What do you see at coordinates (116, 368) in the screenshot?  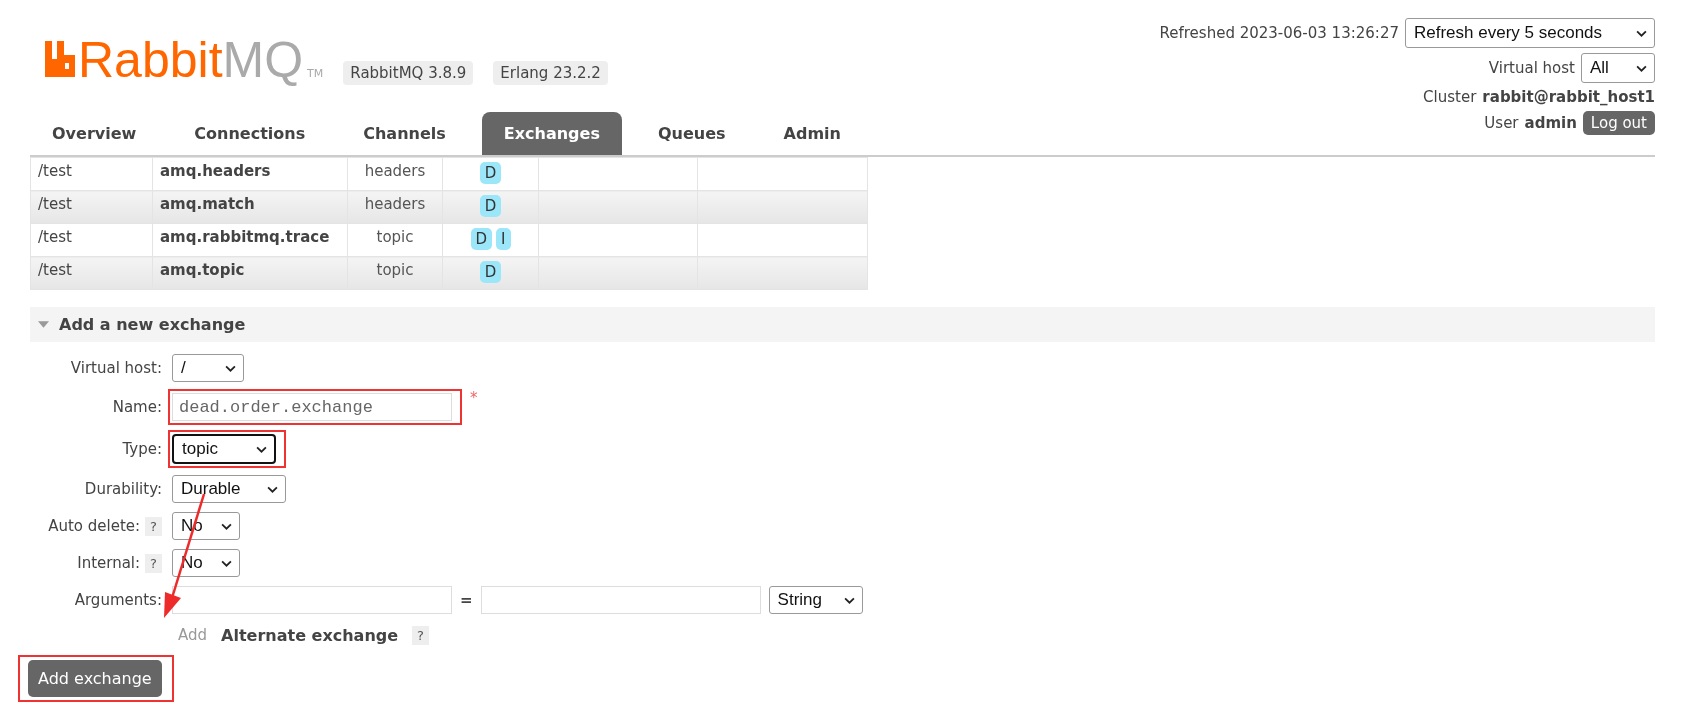 I see `field-label: Virtual host:` at bounding box center [116, 368].